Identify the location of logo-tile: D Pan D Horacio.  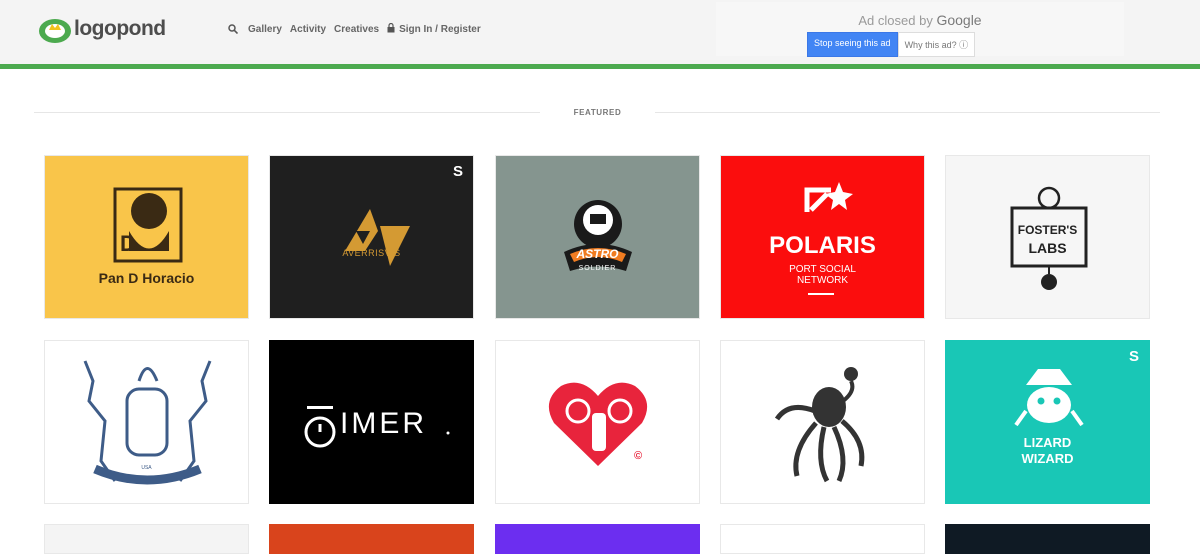
(146, 237).